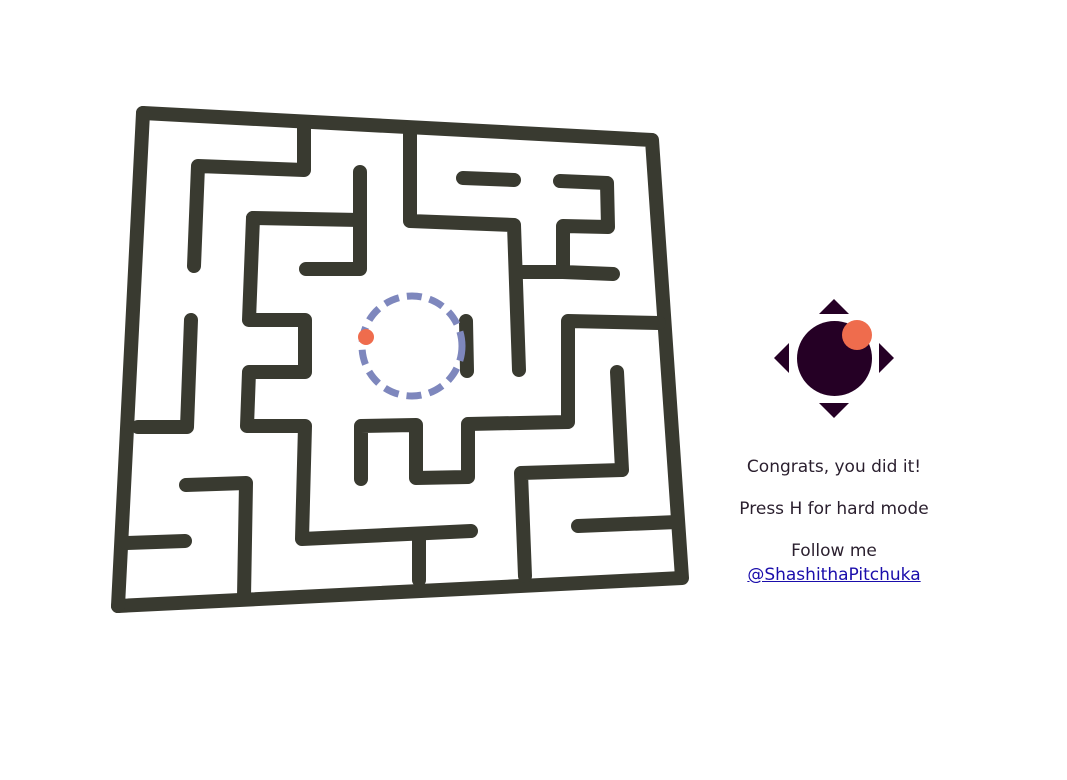 The height and width of the screenshot is (780, 1067). I want to click on triangle-right-icon, so click(886, 358).